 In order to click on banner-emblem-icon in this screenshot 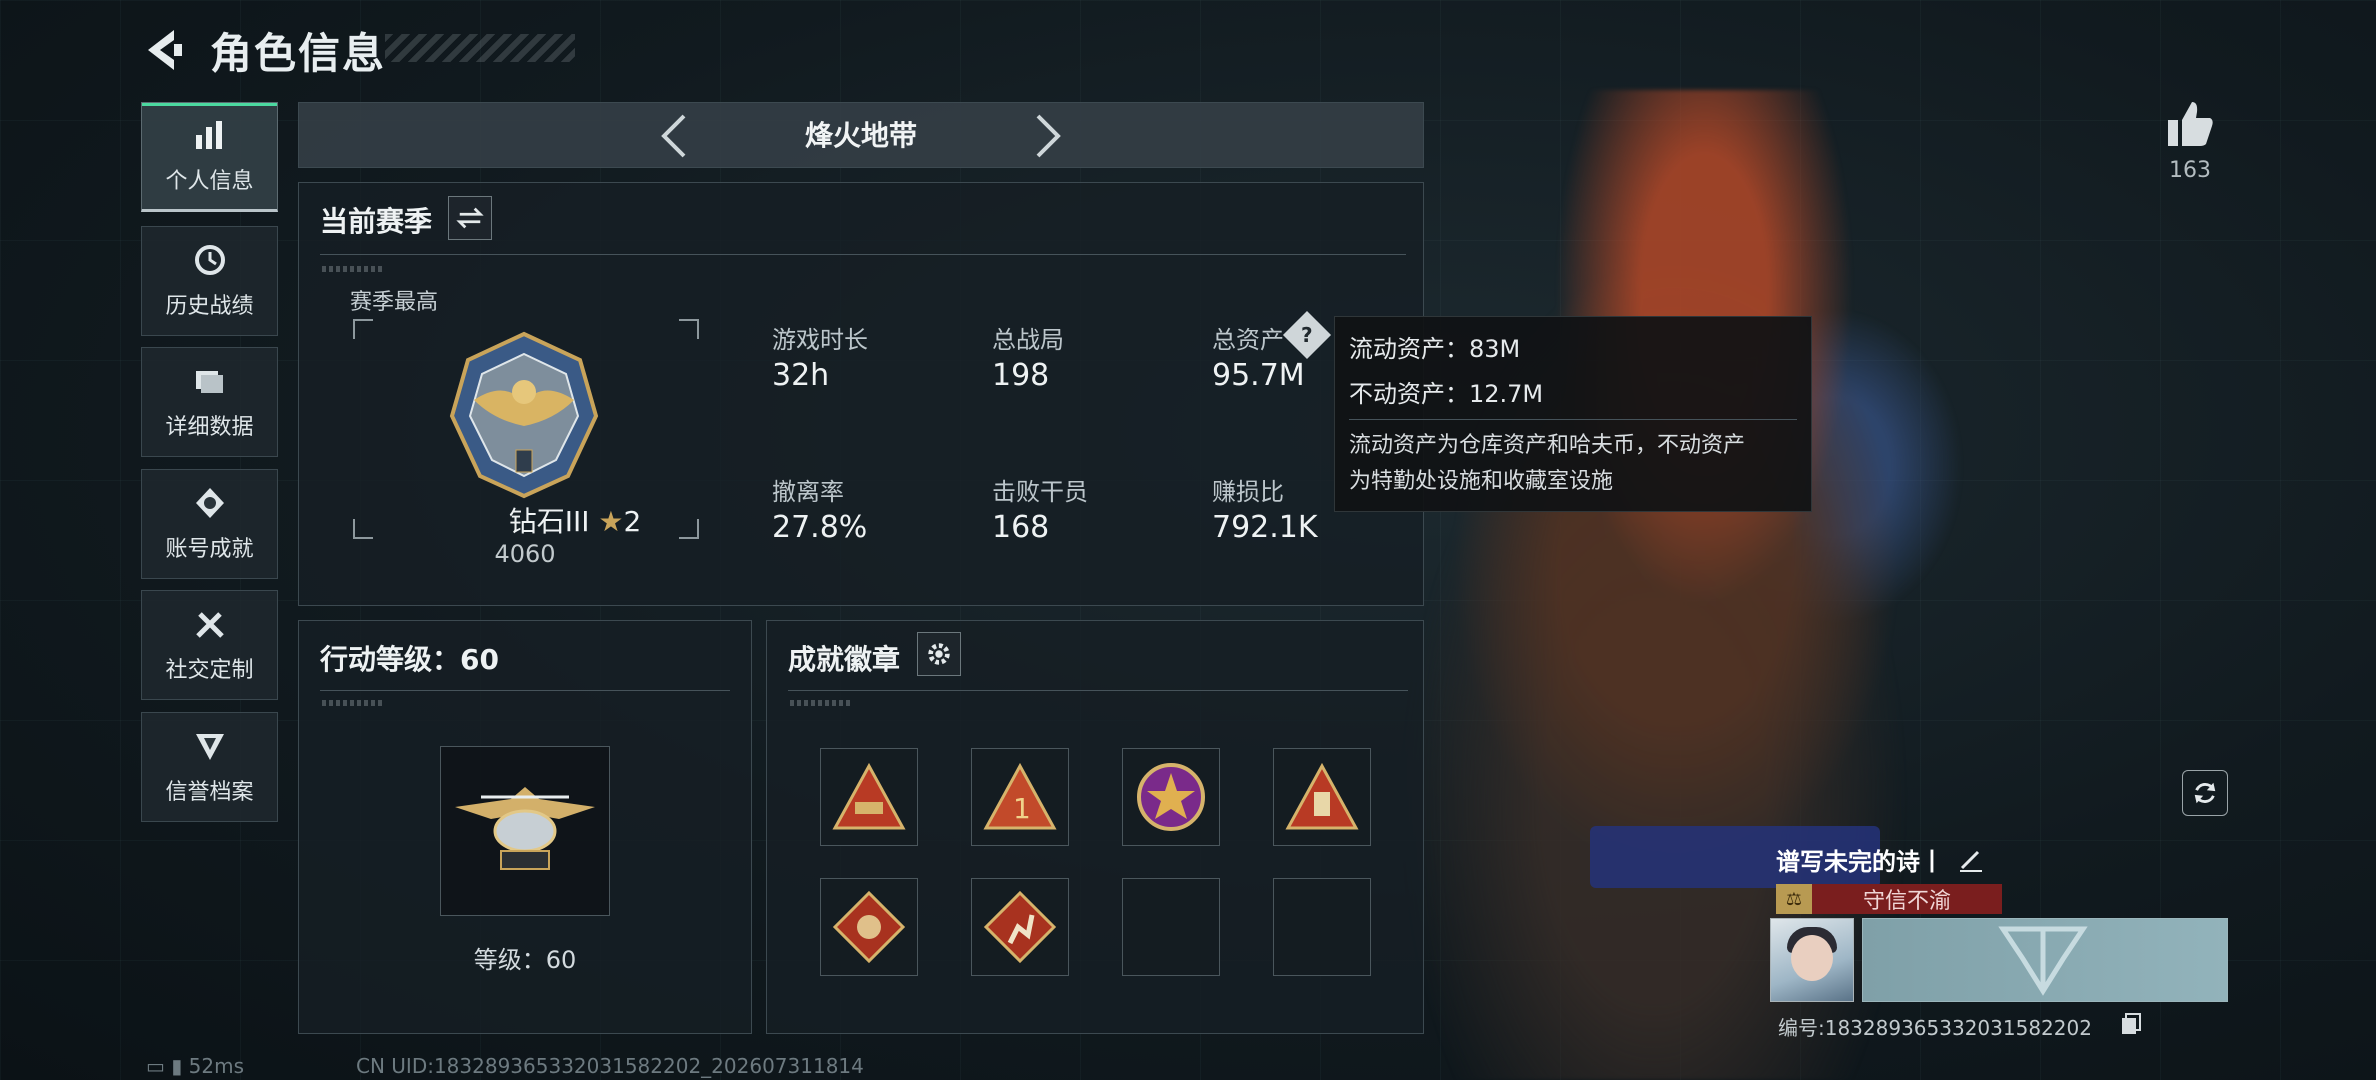, I will do `click(2043, 961)`.